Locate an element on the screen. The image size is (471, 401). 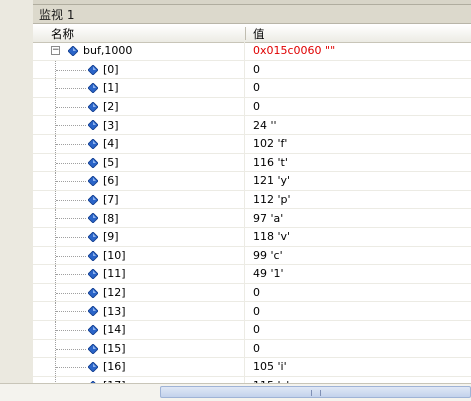
column-header: 名称 值 is located at coordinates (252, 34).